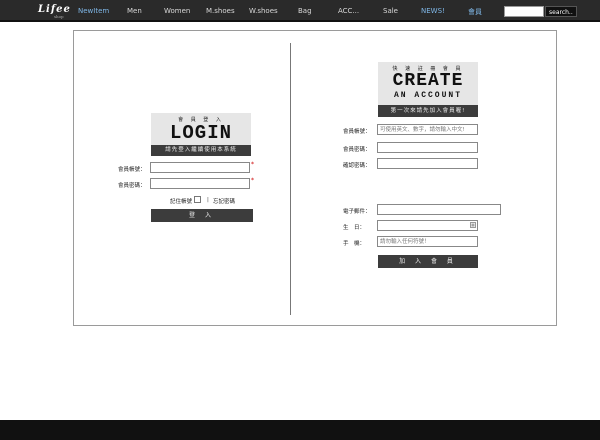 This screenshot has height=440, width=600. I want to click on search-input, so click(524, 11).